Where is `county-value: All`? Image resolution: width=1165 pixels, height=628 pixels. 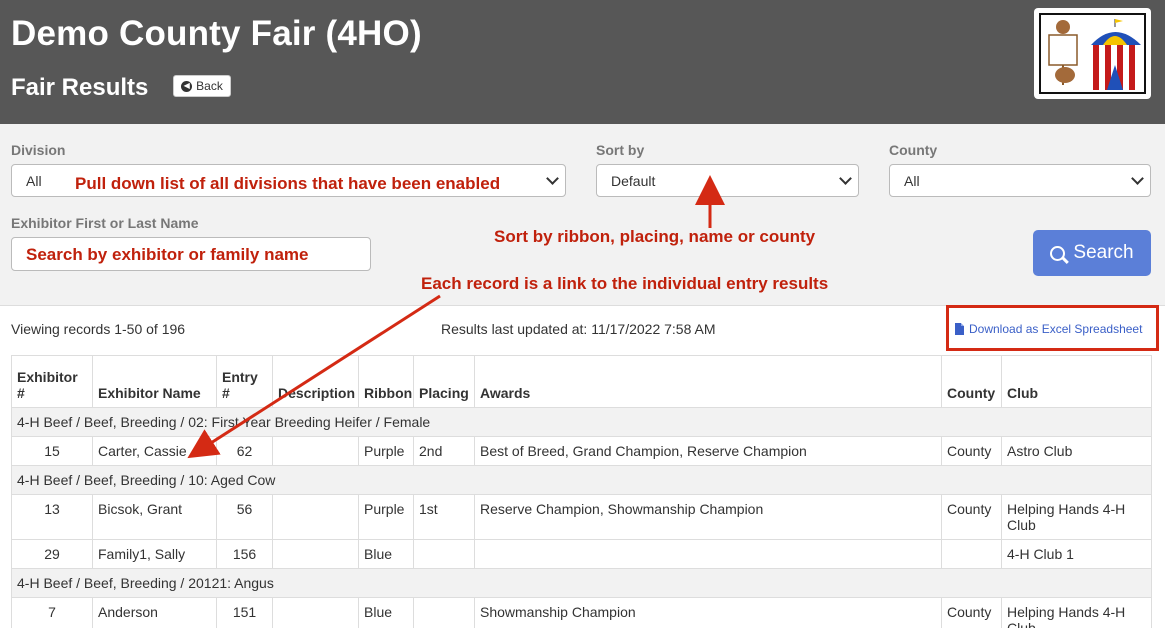 county-value: All is located at coordinates (912, 180).